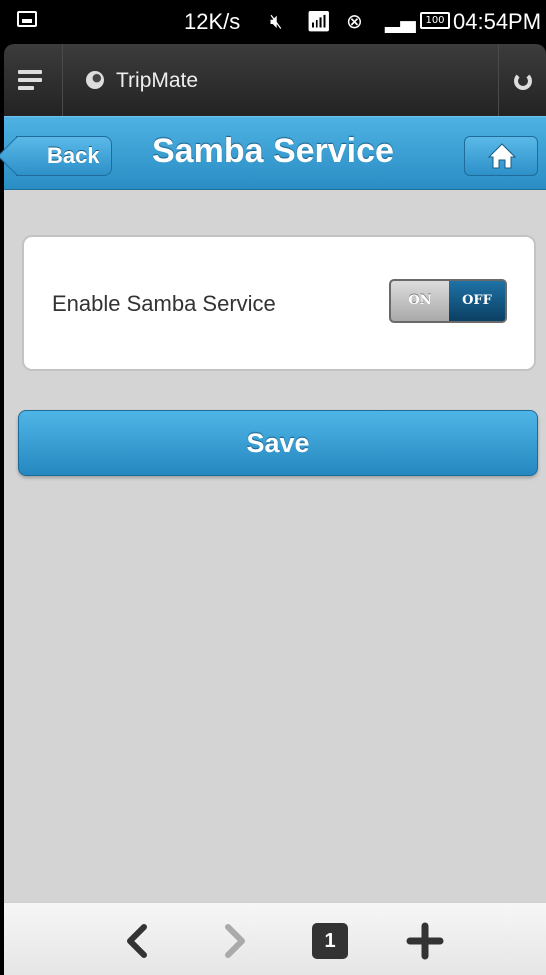  What do you see at coordinates (279, 303) in the screenshot?
I see `samba-settings-card: Enable Samba Service ON OFF` at bounding box center [279, 303].